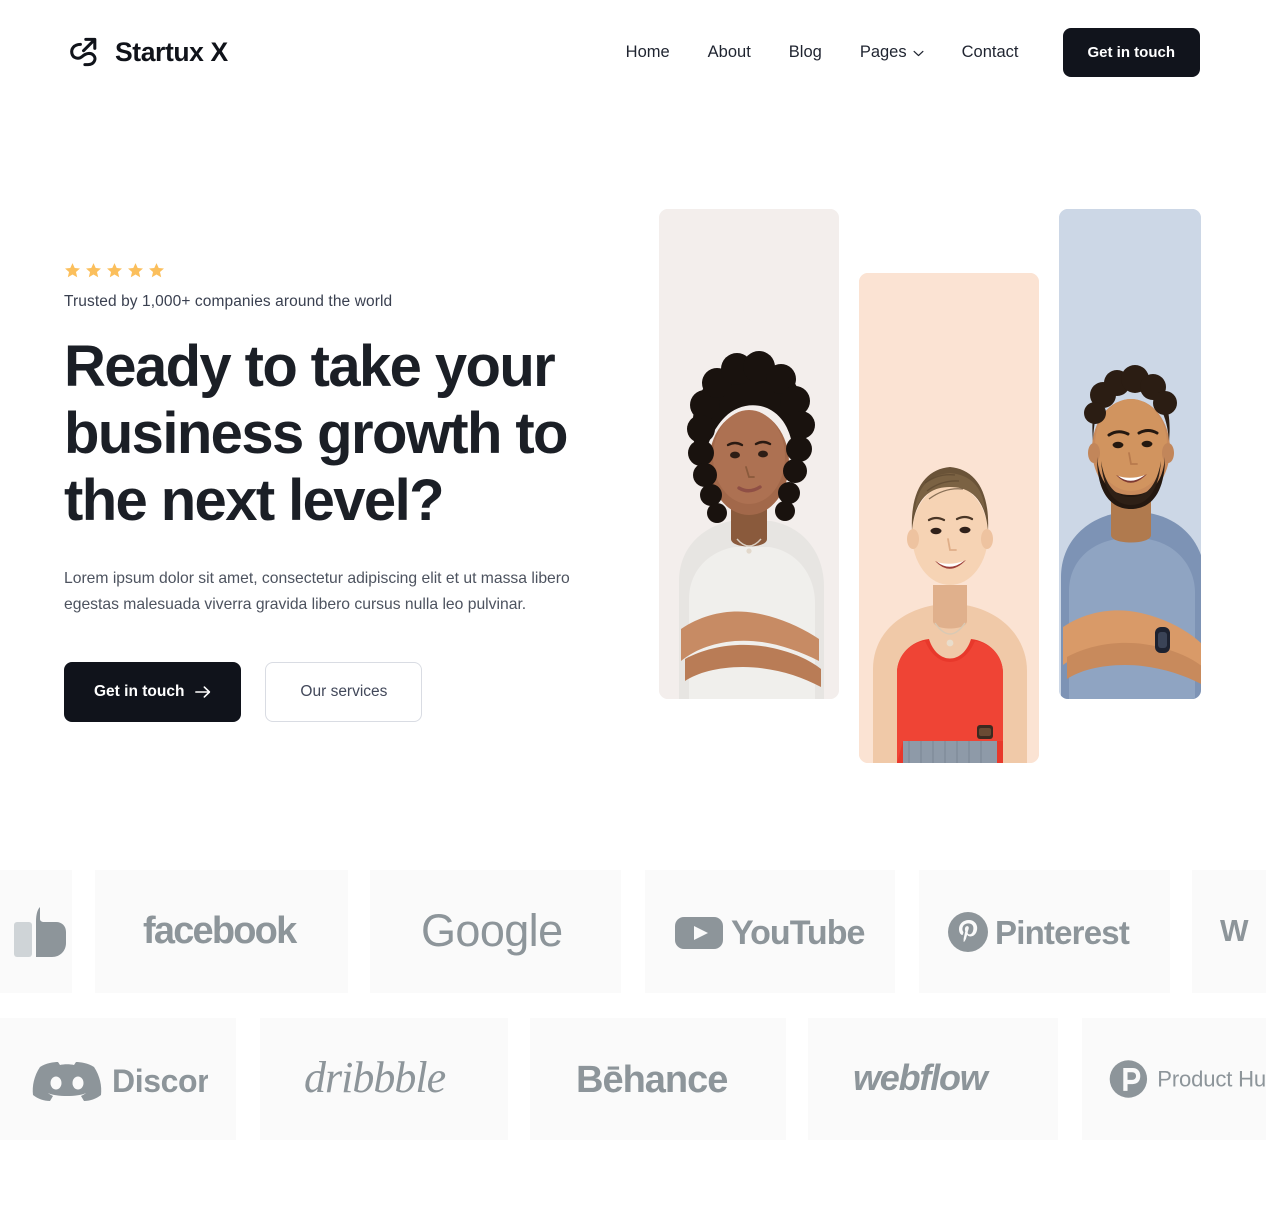 The width and height of the screenshot is (1266, 1206). I want to click on button-label: Get in touch, so click(139, 691).